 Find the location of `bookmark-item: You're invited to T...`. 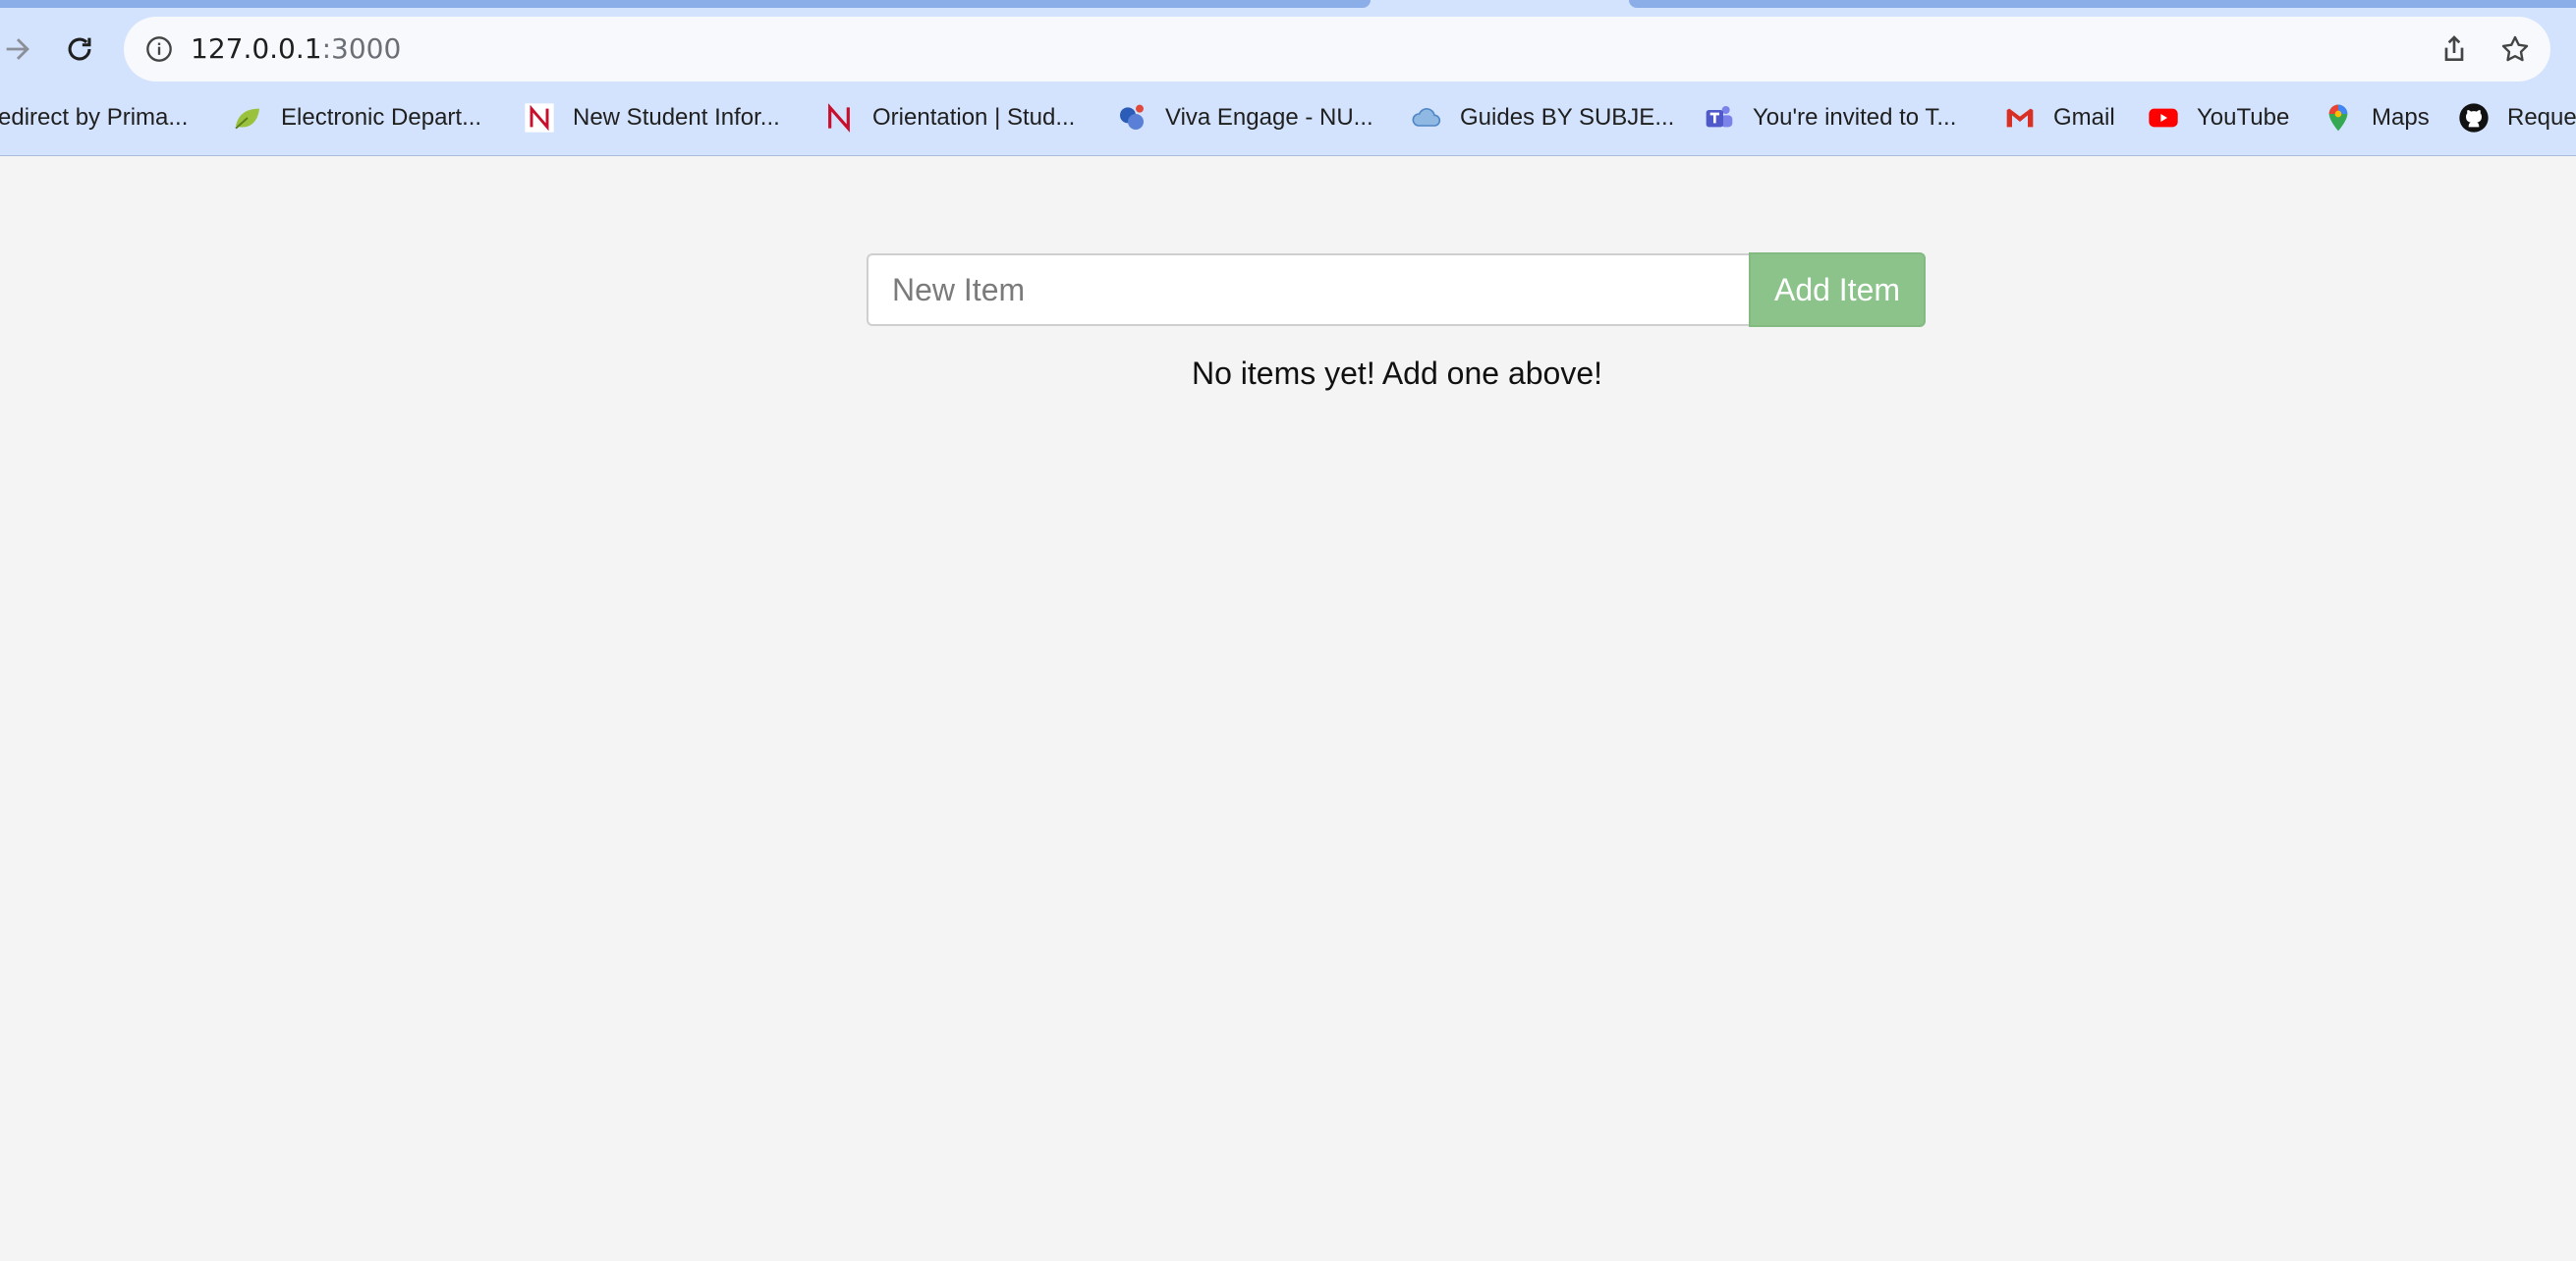

bookmark-item: You're invited to T... is located at coordinates (1830, 117).